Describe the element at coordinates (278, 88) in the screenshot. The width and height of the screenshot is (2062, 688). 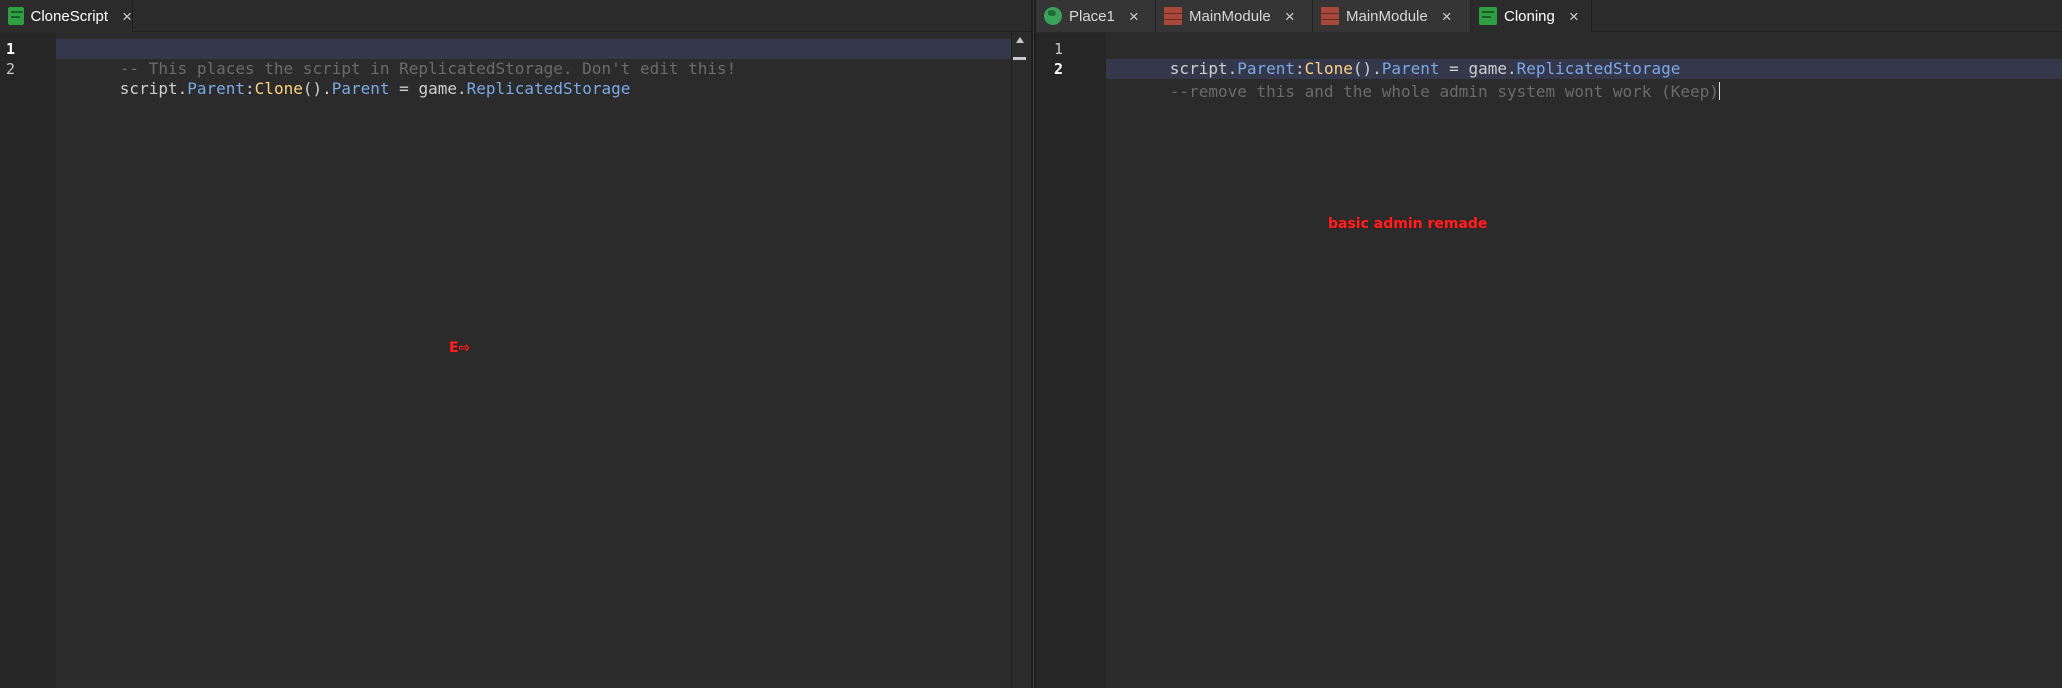
I see `code-token: Clone` at that location.